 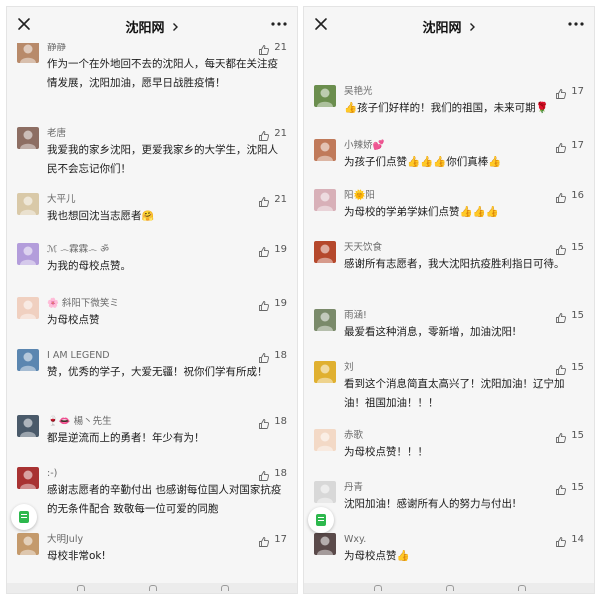 What do you see at coordinates (449, 219) in the screenshot?
I see `comment-item: 阳🌞阳 16 为母校的学弟学妹们点赞👍👍👍` at bounding box center [449, 219].